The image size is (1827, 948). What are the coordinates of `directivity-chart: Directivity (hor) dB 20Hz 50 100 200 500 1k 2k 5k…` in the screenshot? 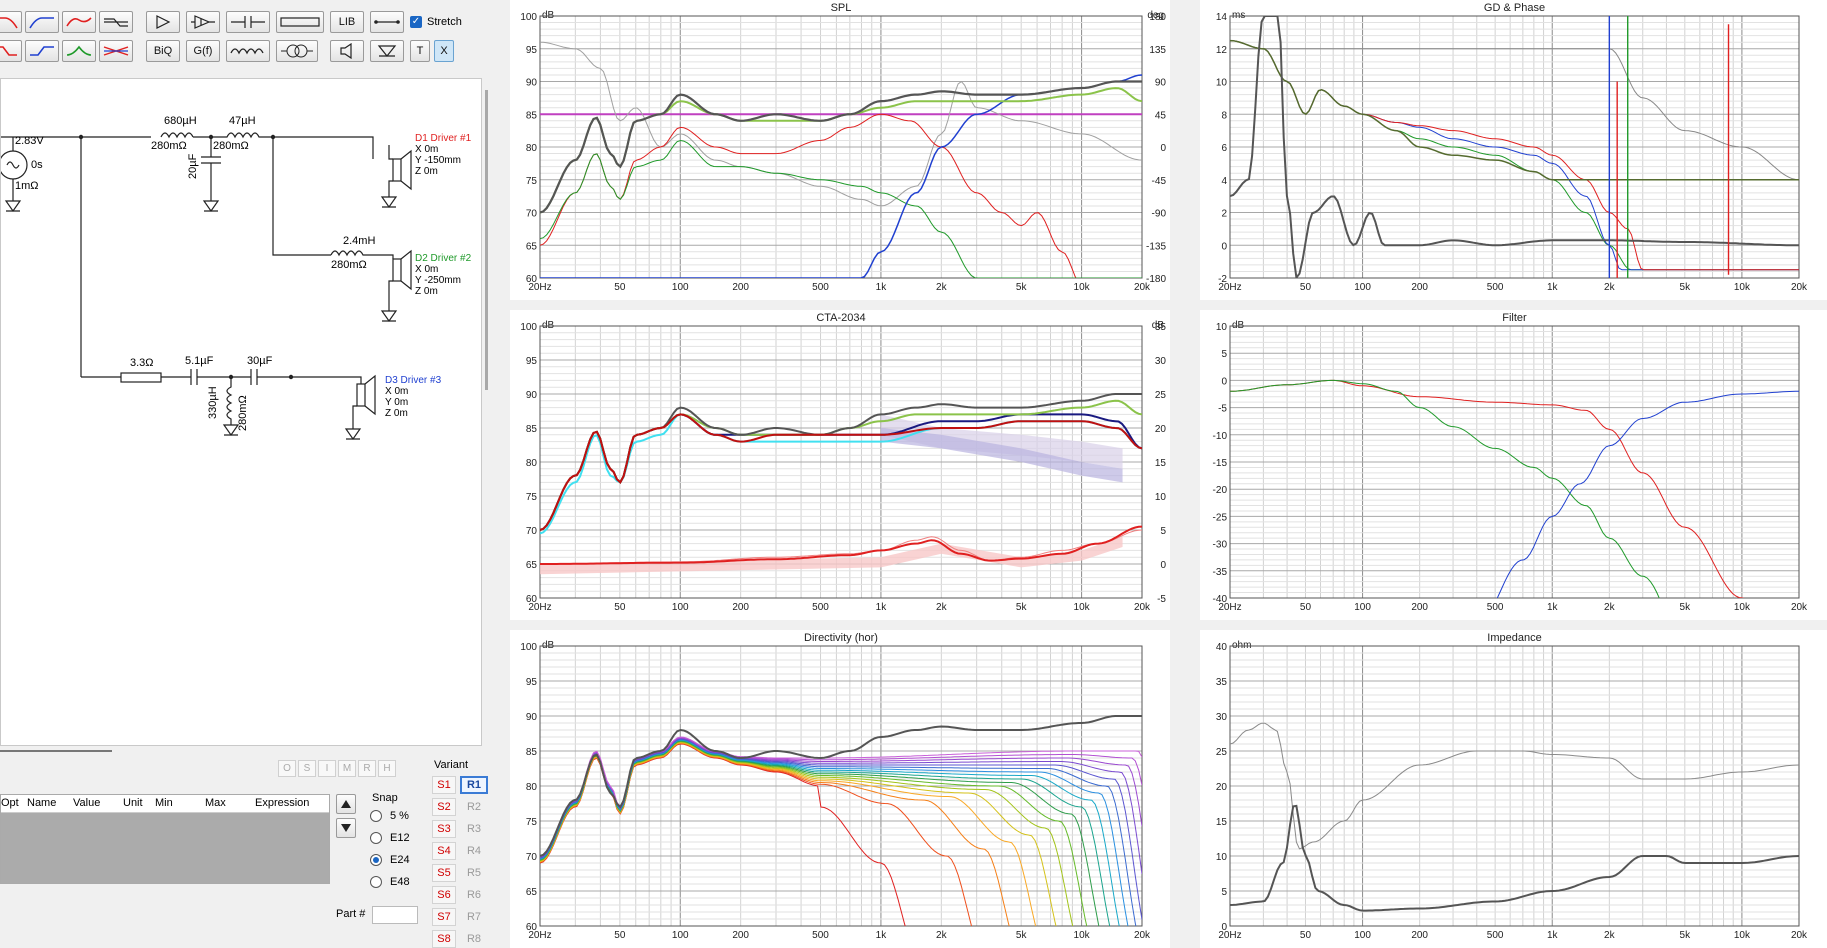 It's located at (840, 789).